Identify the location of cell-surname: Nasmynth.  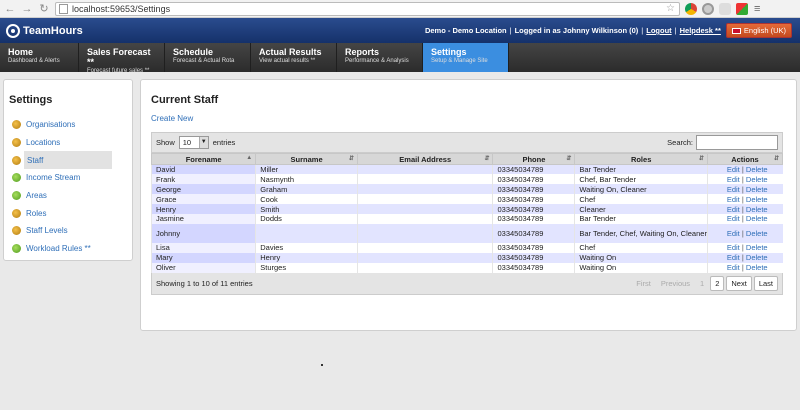
(306, 179).